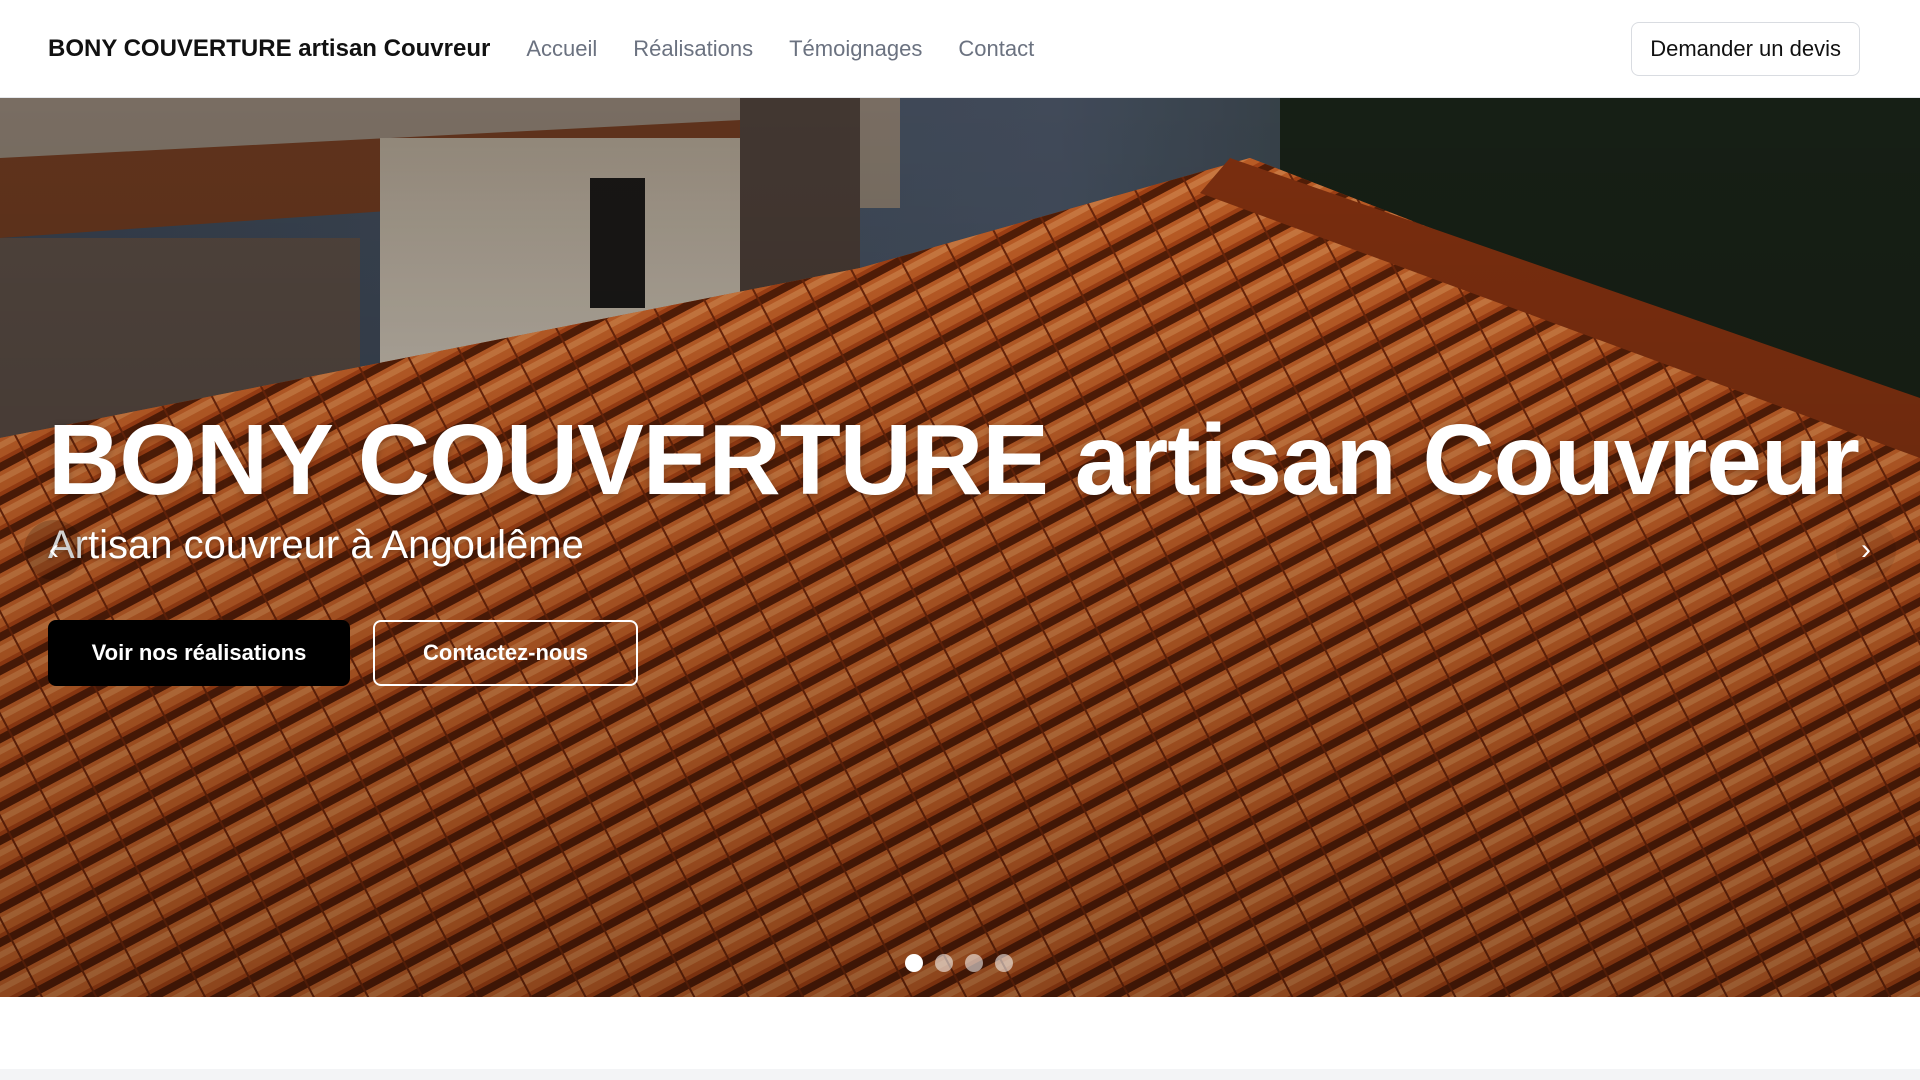 This screenshot has height=1080, width=1920. I want to click on carousel-next-button: ›, so click(1866, 550).